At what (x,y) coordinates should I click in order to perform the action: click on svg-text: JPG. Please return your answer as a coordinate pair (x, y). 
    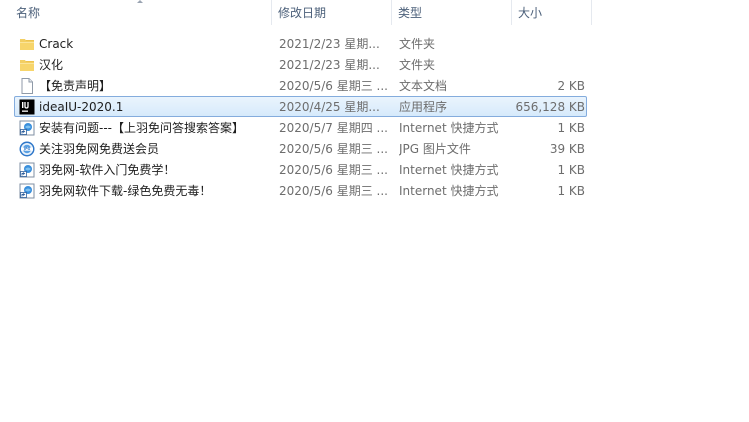
    Looking at the image, I should click on (27, 149).